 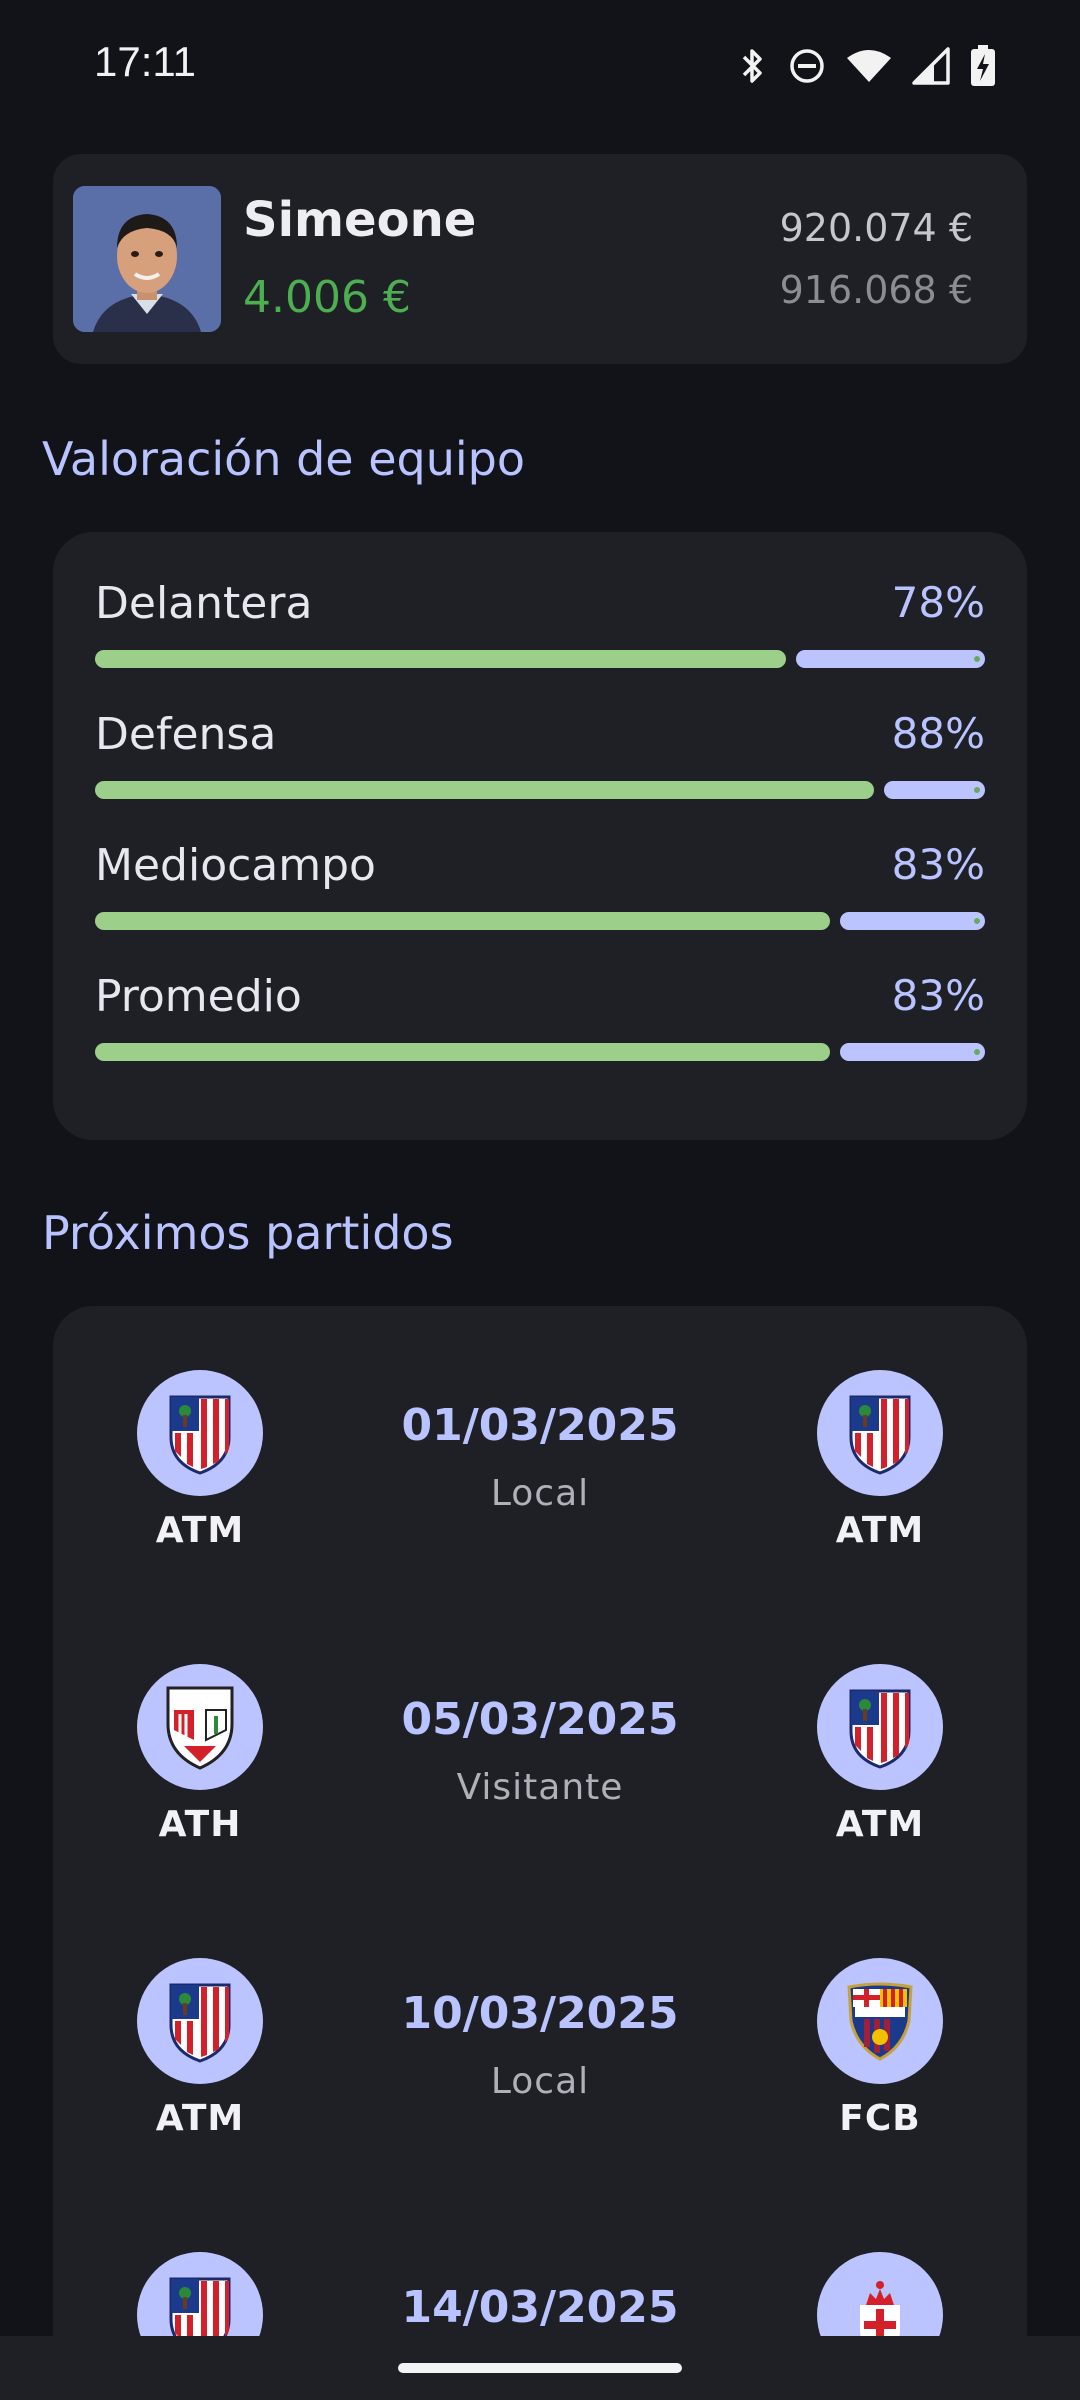 I want to click on match-date: 14/03/2025, so click(x=540, y=2307).